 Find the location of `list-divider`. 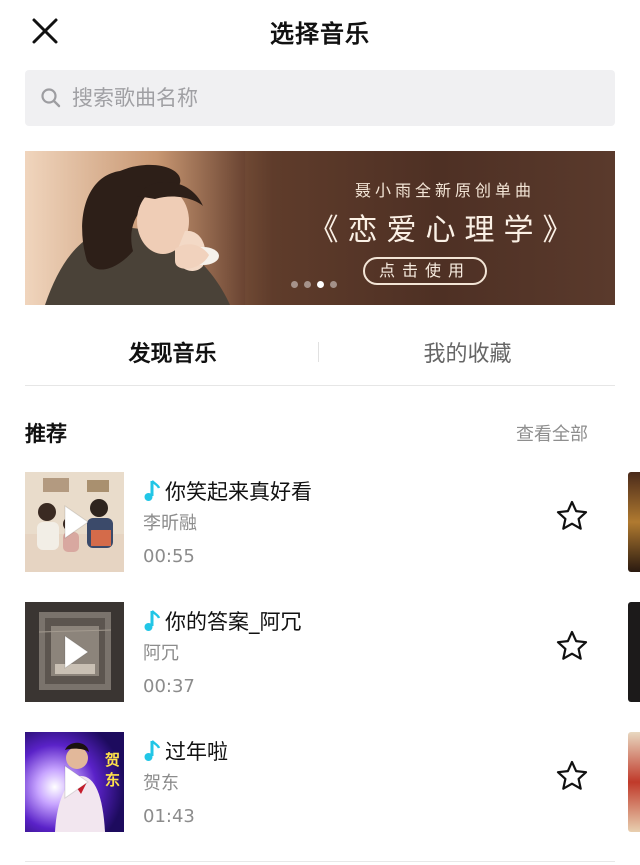

list-divider is located at coordinates (320, 861).